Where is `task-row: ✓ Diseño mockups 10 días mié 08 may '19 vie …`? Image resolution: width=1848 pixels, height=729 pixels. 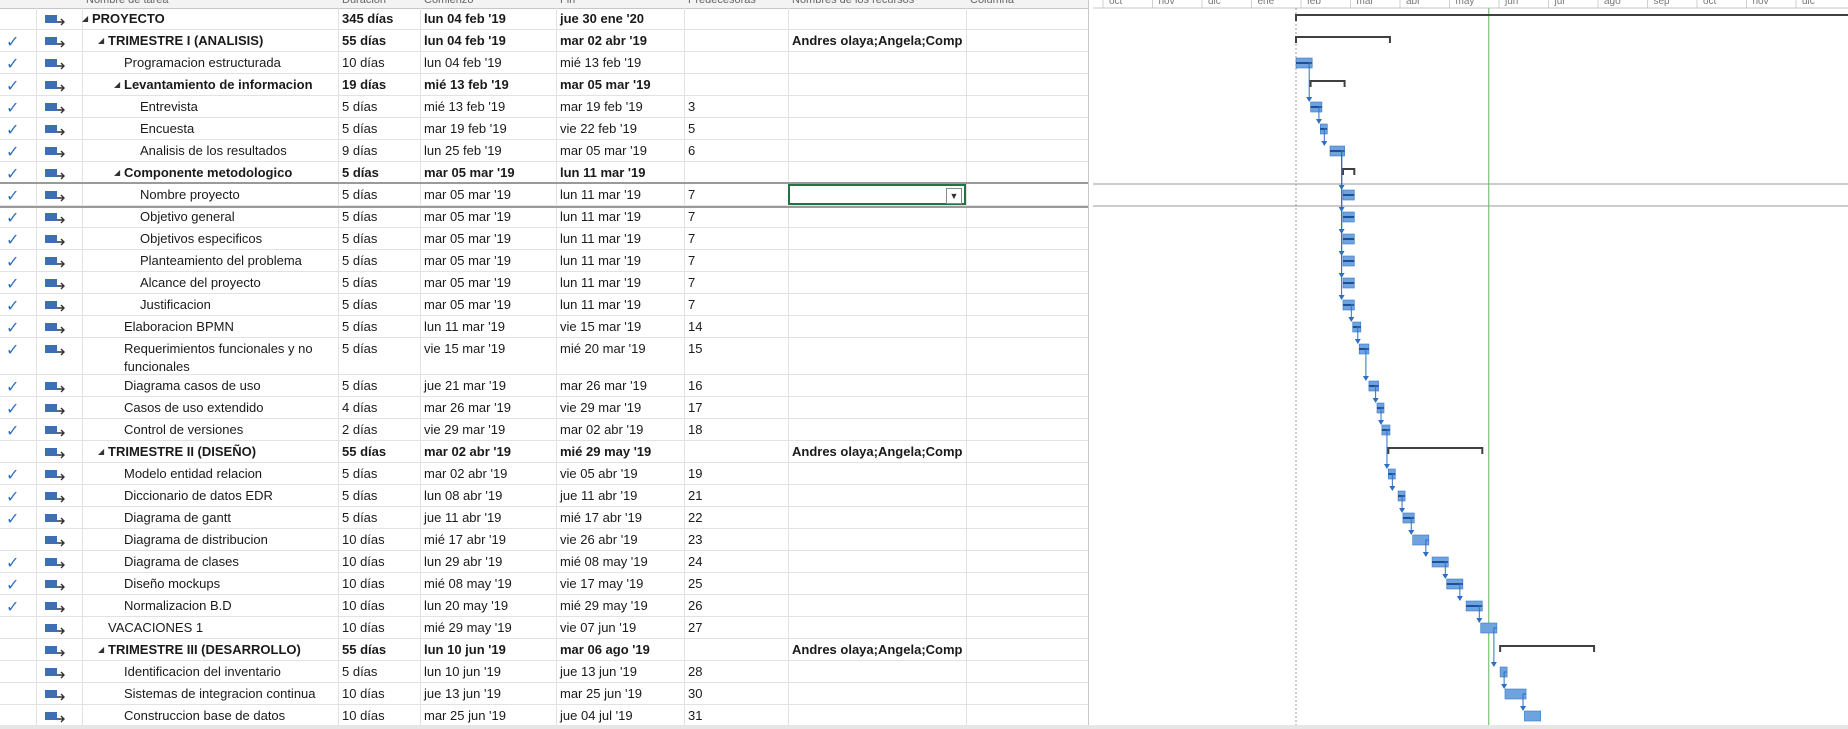 task-row: ✓ Diseño mockups 10 días mié 08 may '19 vie … is located at coordinates (544, 584).